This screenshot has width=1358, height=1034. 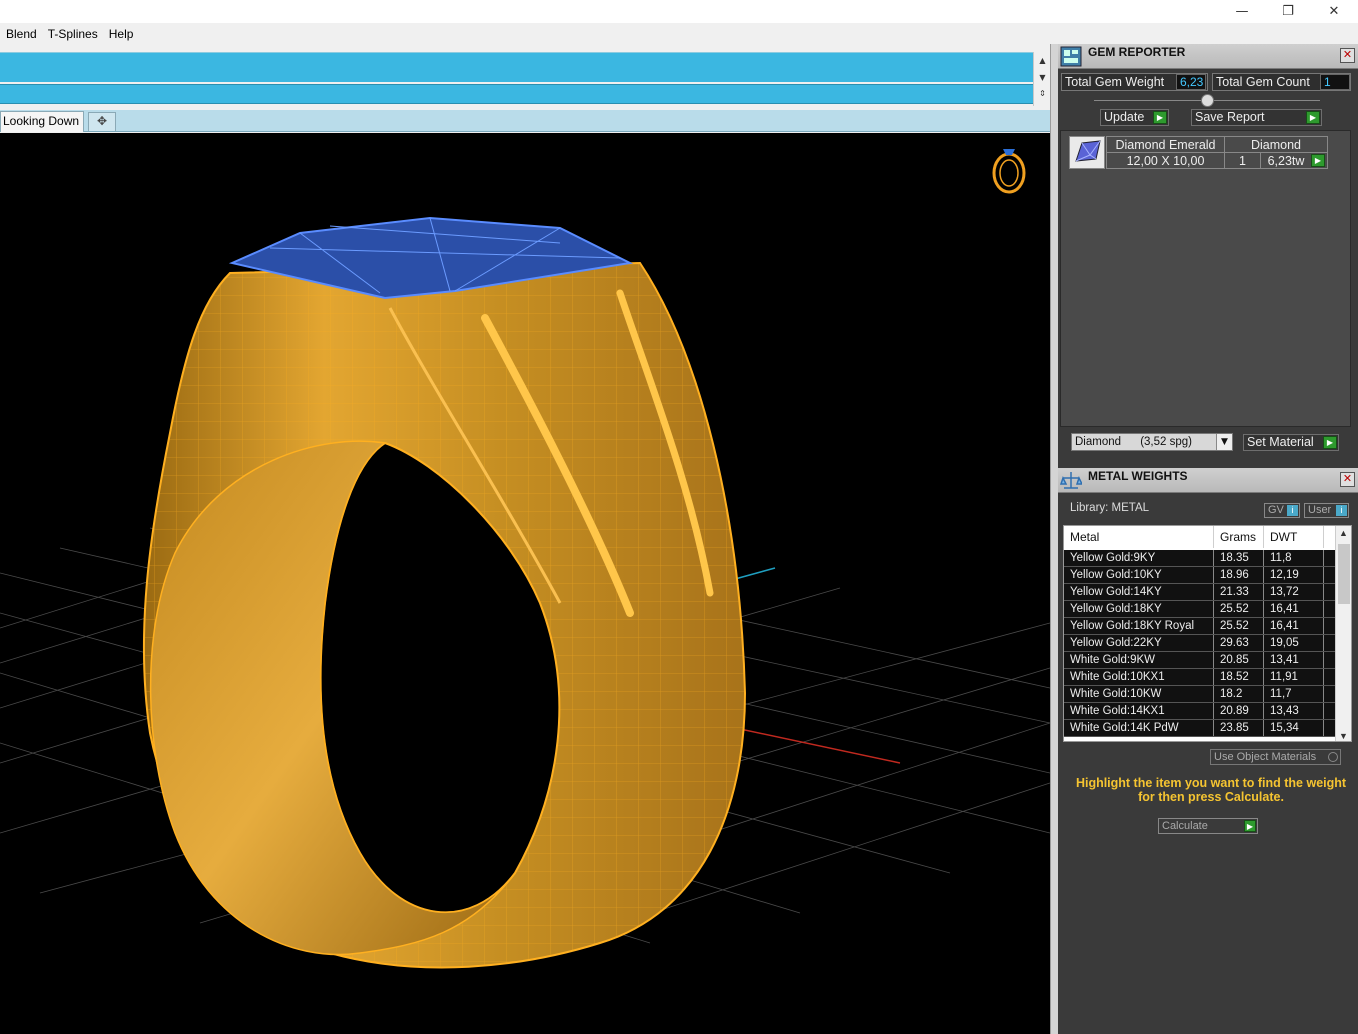 What do you see at coordinates (1199, 592) in the screenshot?
I see `table-row: Yellow Gold:14KY 21.33 13,72` at bounding box center [1199, 592].